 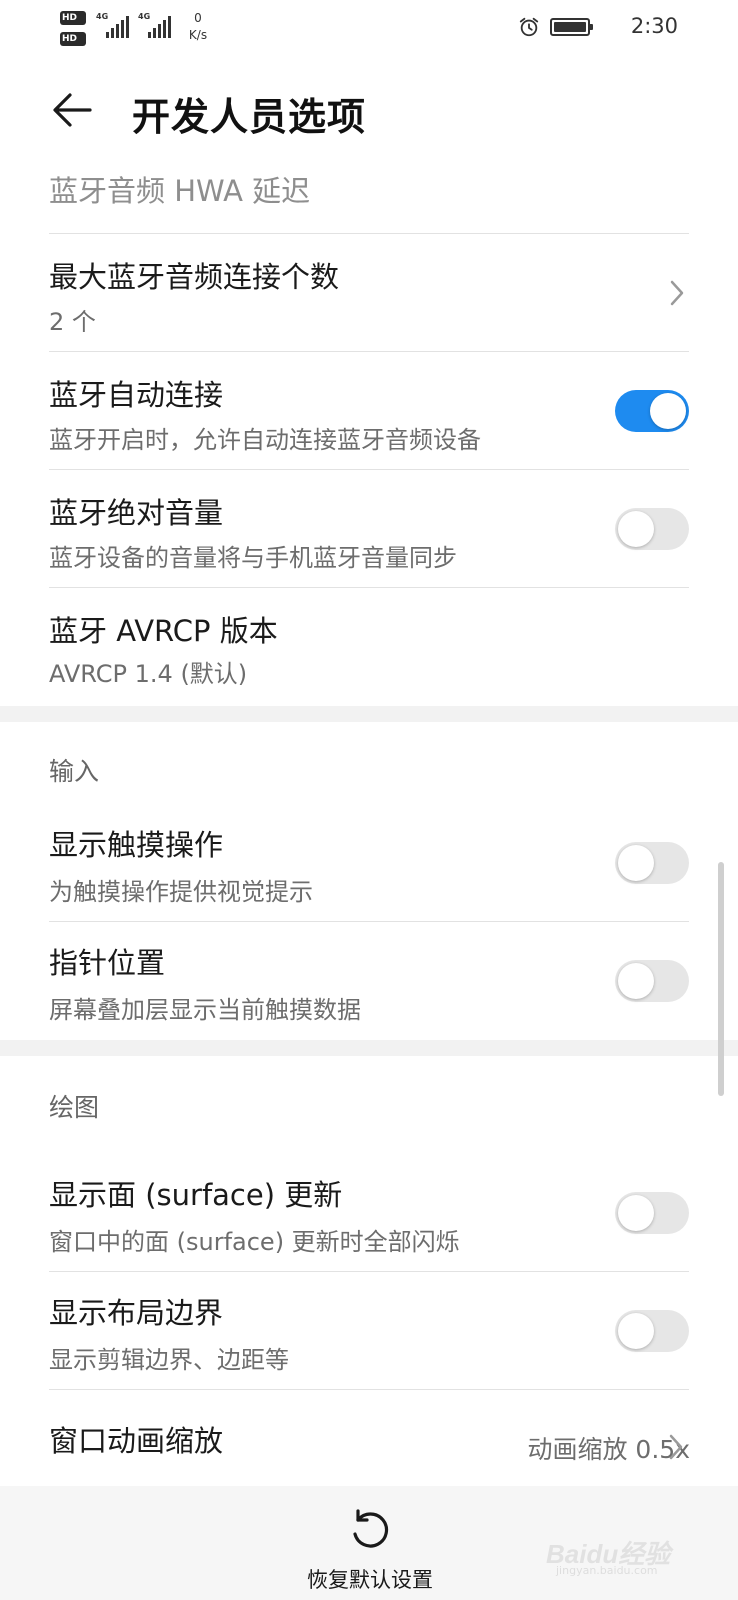 What do you see at coordinates (107, 963) in the screenshot?
I see `setting-title: 指针位置` at bounding box center [107, 963].